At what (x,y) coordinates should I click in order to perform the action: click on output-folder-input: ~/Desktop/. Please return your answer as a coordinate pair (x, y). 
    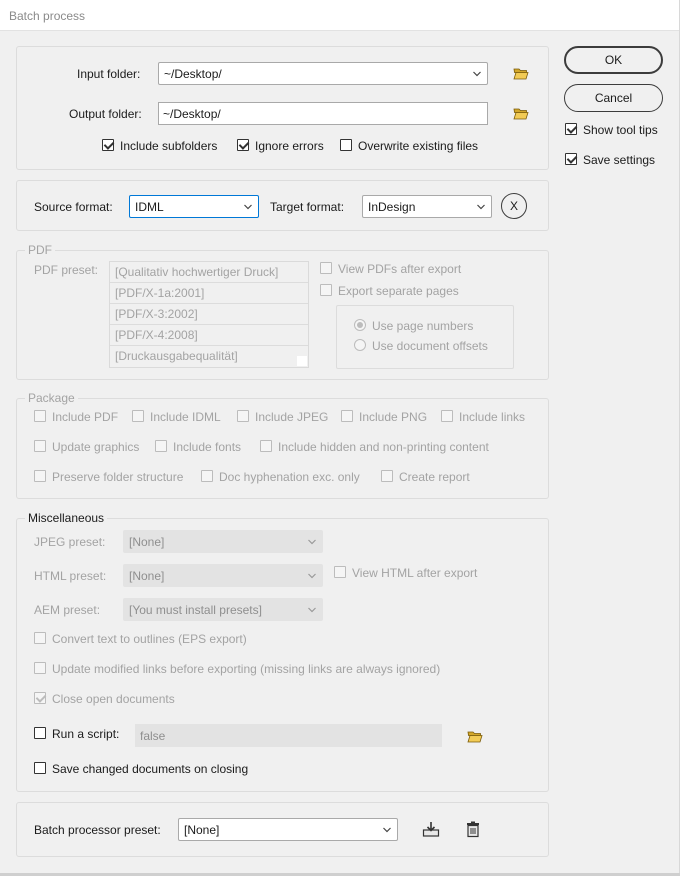
    Looking at the image, I should click on (323, 113).